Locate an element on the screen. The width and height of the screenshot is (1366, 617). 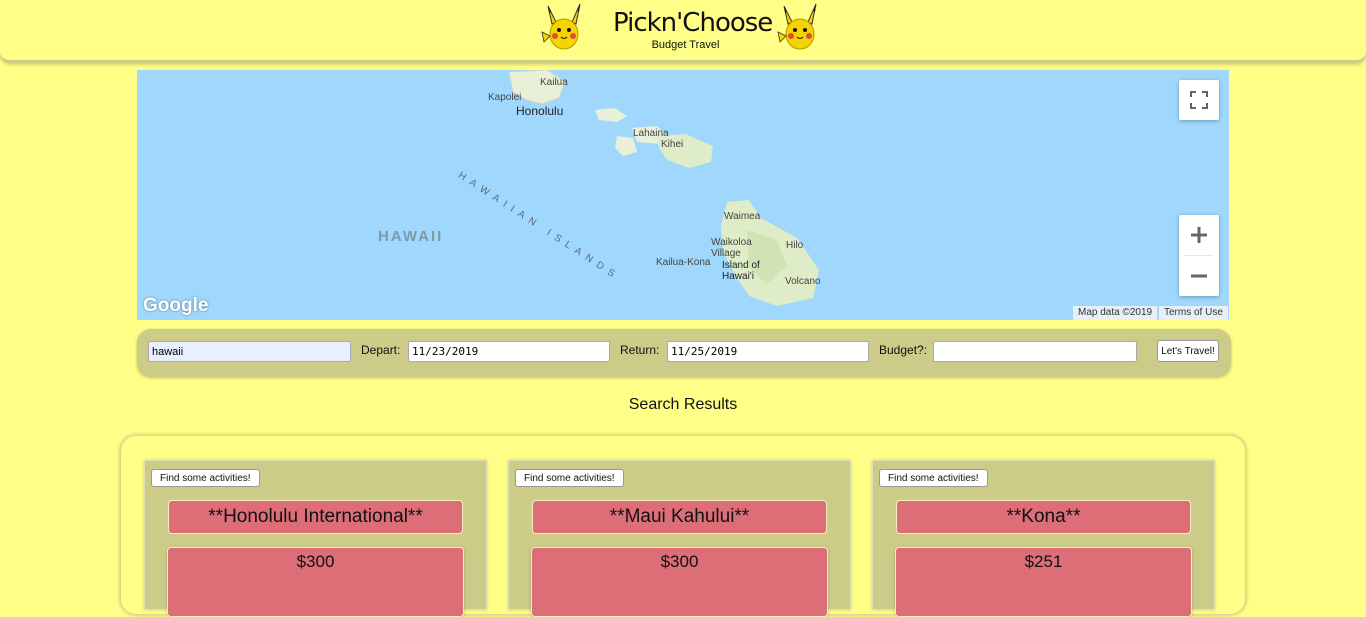
map-label-kailua: Kailua is located at coordinates (554, 82).